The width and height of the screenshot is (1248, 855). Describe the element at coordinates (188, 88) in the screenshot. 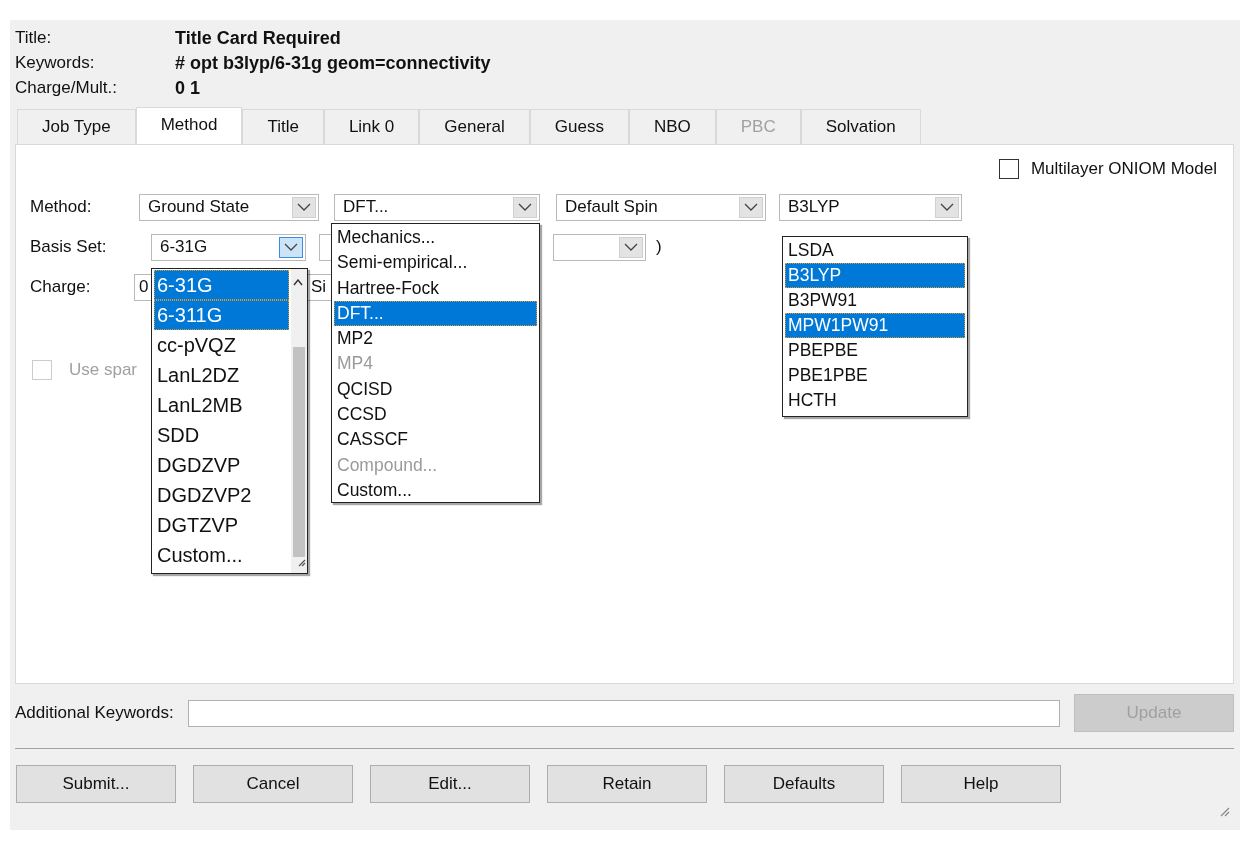

I see `field-value: 0 1` at that location.